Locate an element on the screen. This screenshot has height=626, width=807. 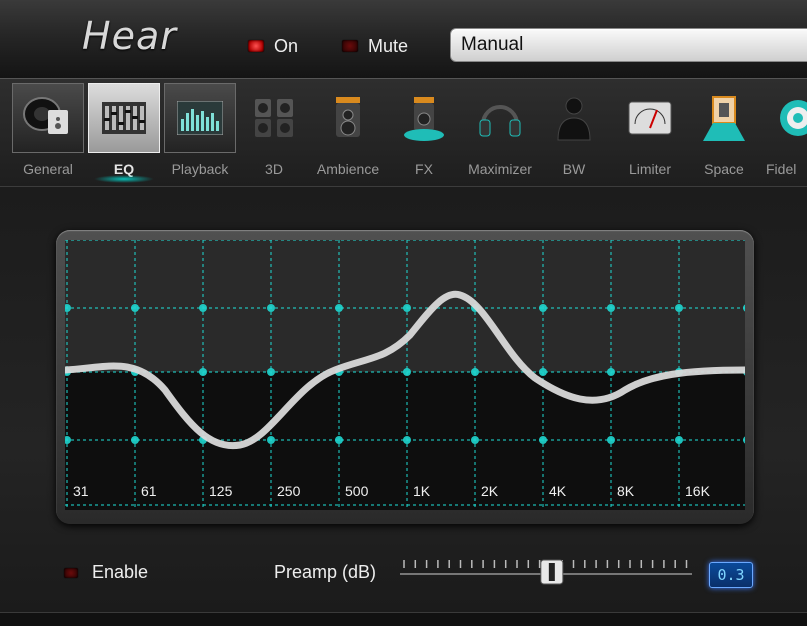
spectrum-display-icon is located at coordinates (200, 118).